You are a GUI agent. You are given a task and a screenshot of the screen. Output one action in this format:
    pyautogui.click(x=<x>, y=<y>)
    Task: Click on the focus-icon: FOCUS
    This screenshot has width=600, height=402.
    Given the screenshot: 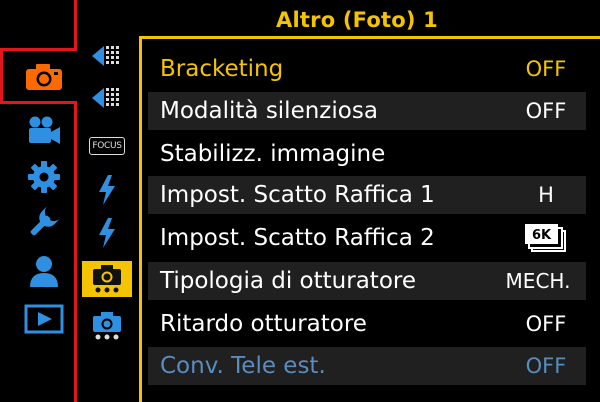 What is the action you would take?
    pyautogui.click(x=107, y=146)
    